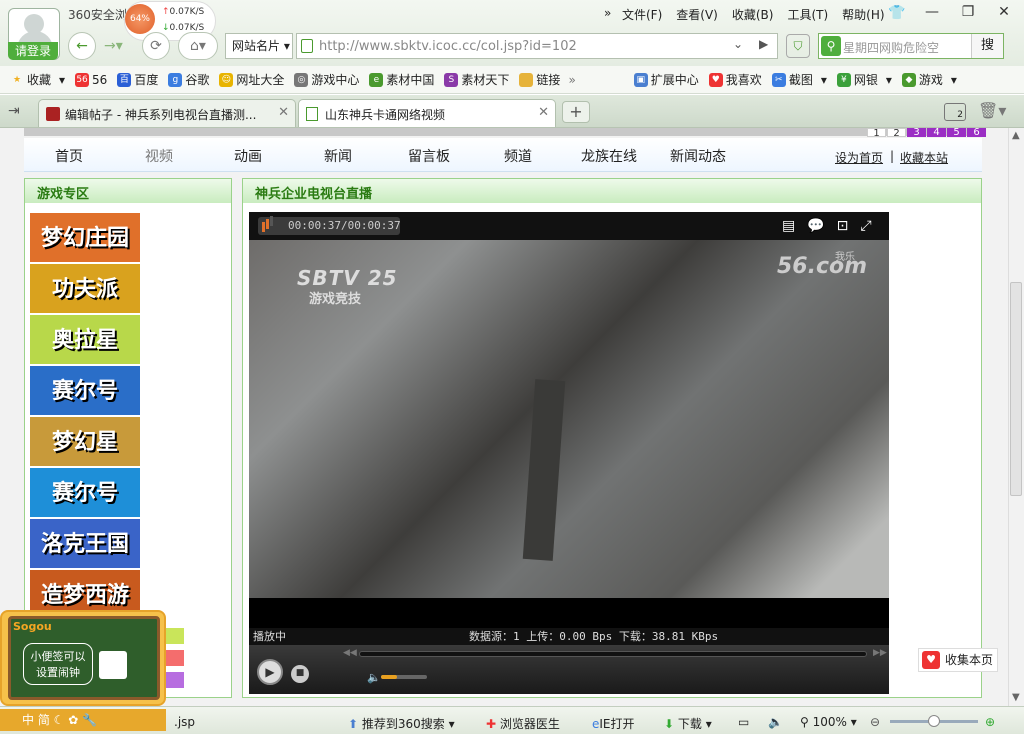  What do you see at coordinates (1016, 135) in the screenshot?
I see `scroll-up-icon: ▲` at bounding box center [1016, 135].